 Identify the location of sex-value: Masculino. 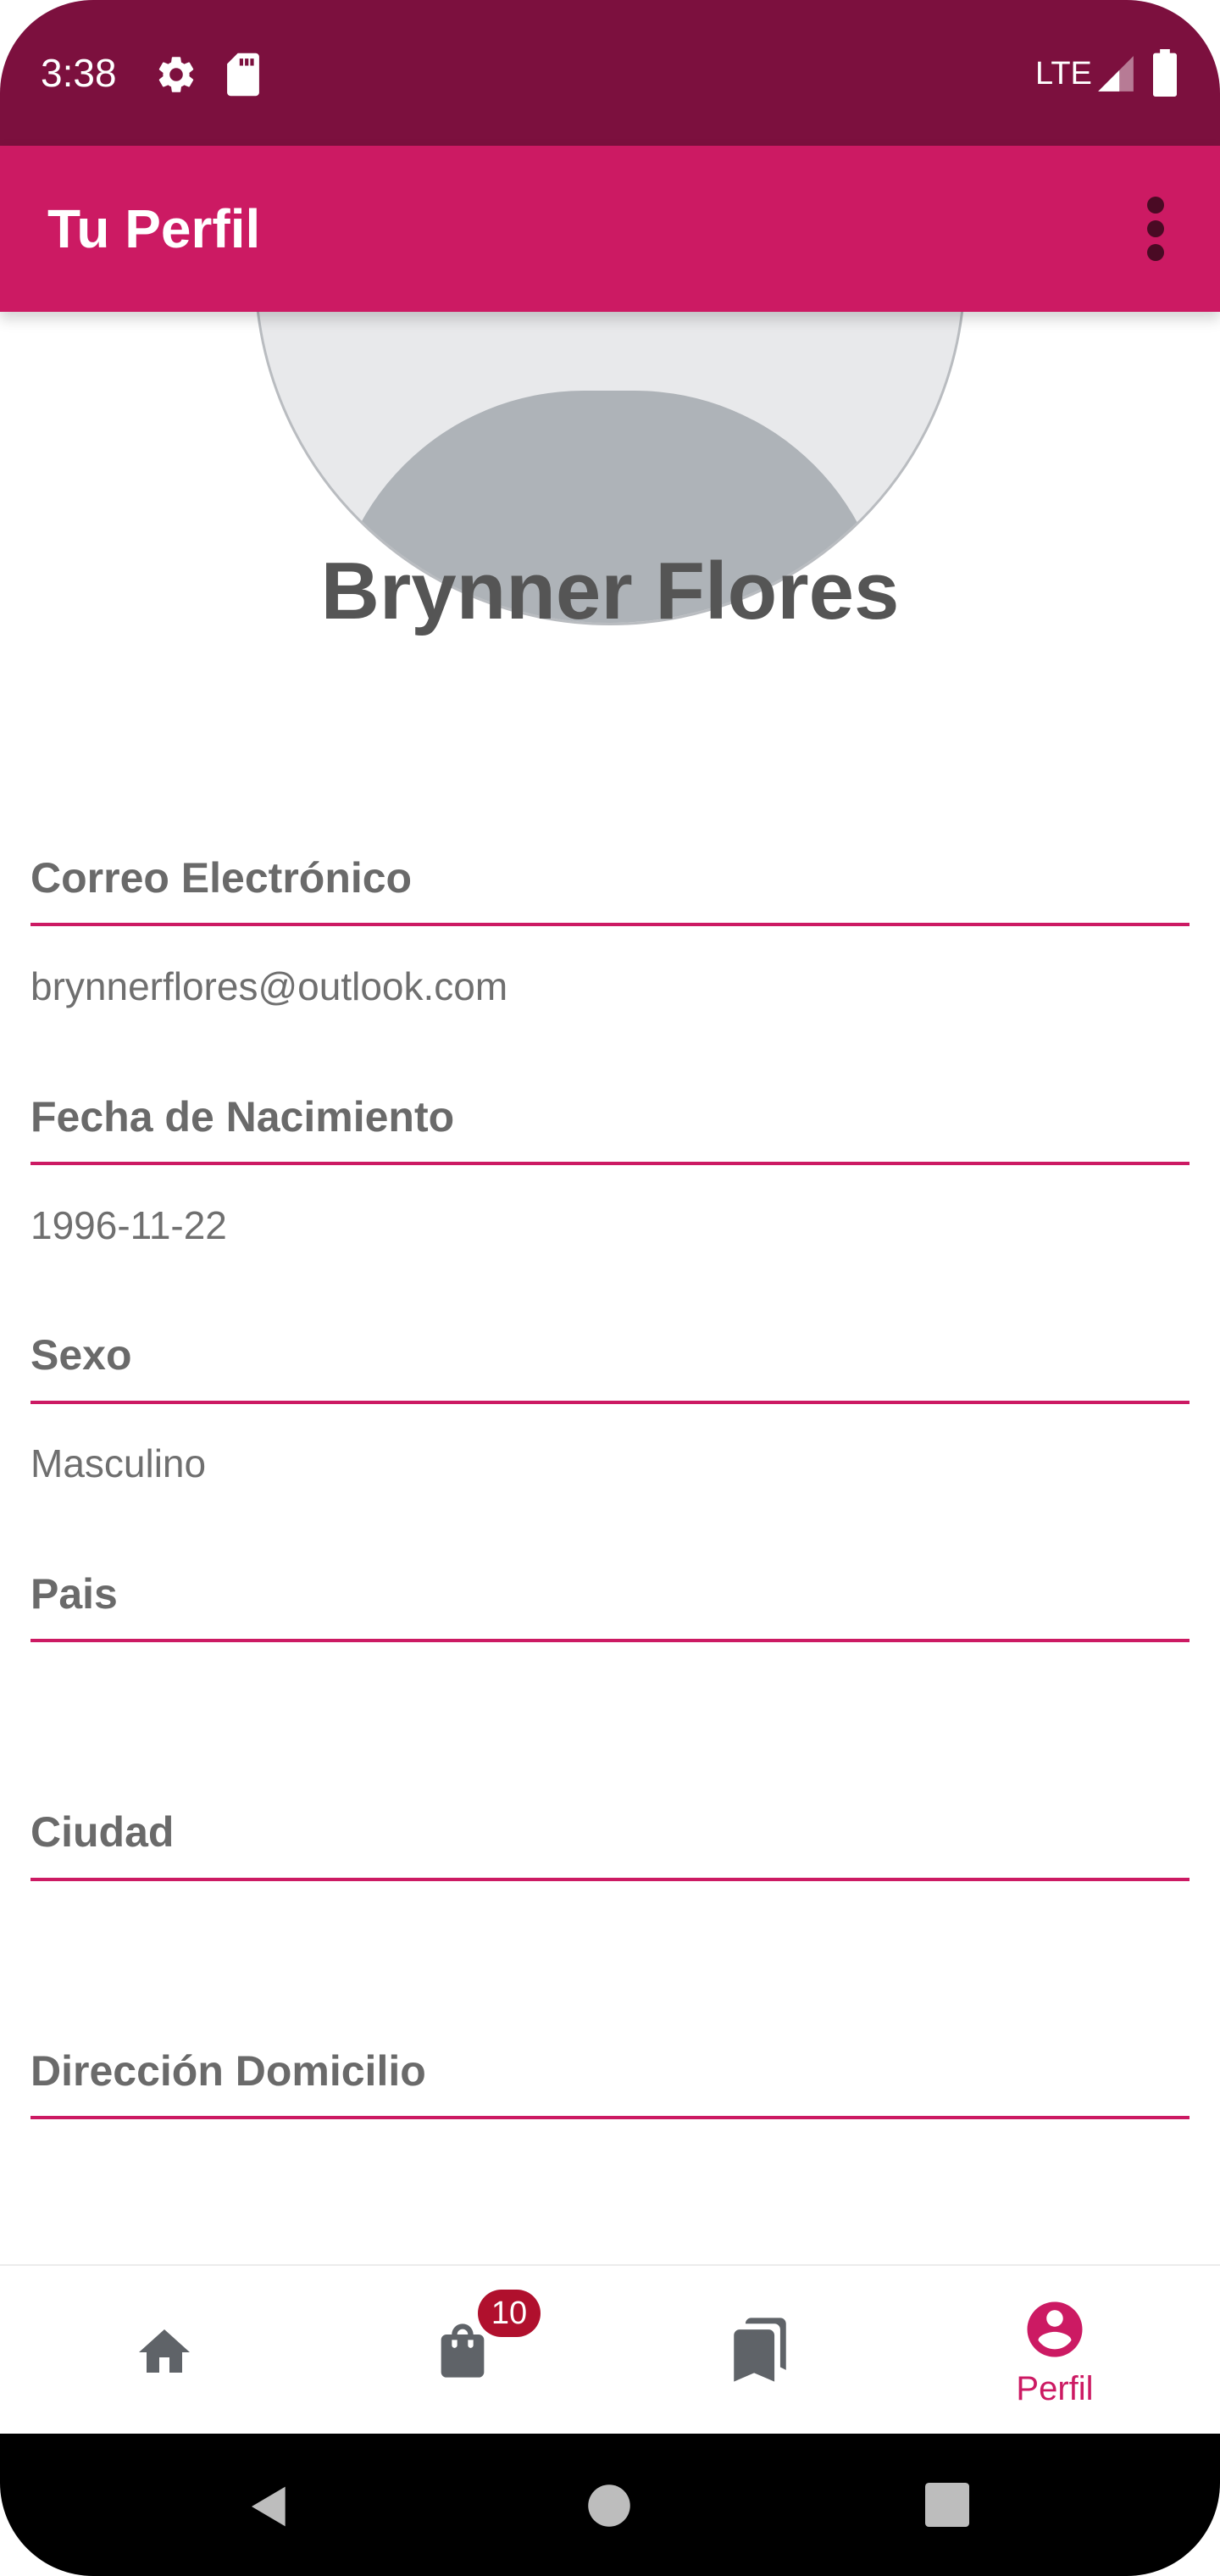
(118, 1463).